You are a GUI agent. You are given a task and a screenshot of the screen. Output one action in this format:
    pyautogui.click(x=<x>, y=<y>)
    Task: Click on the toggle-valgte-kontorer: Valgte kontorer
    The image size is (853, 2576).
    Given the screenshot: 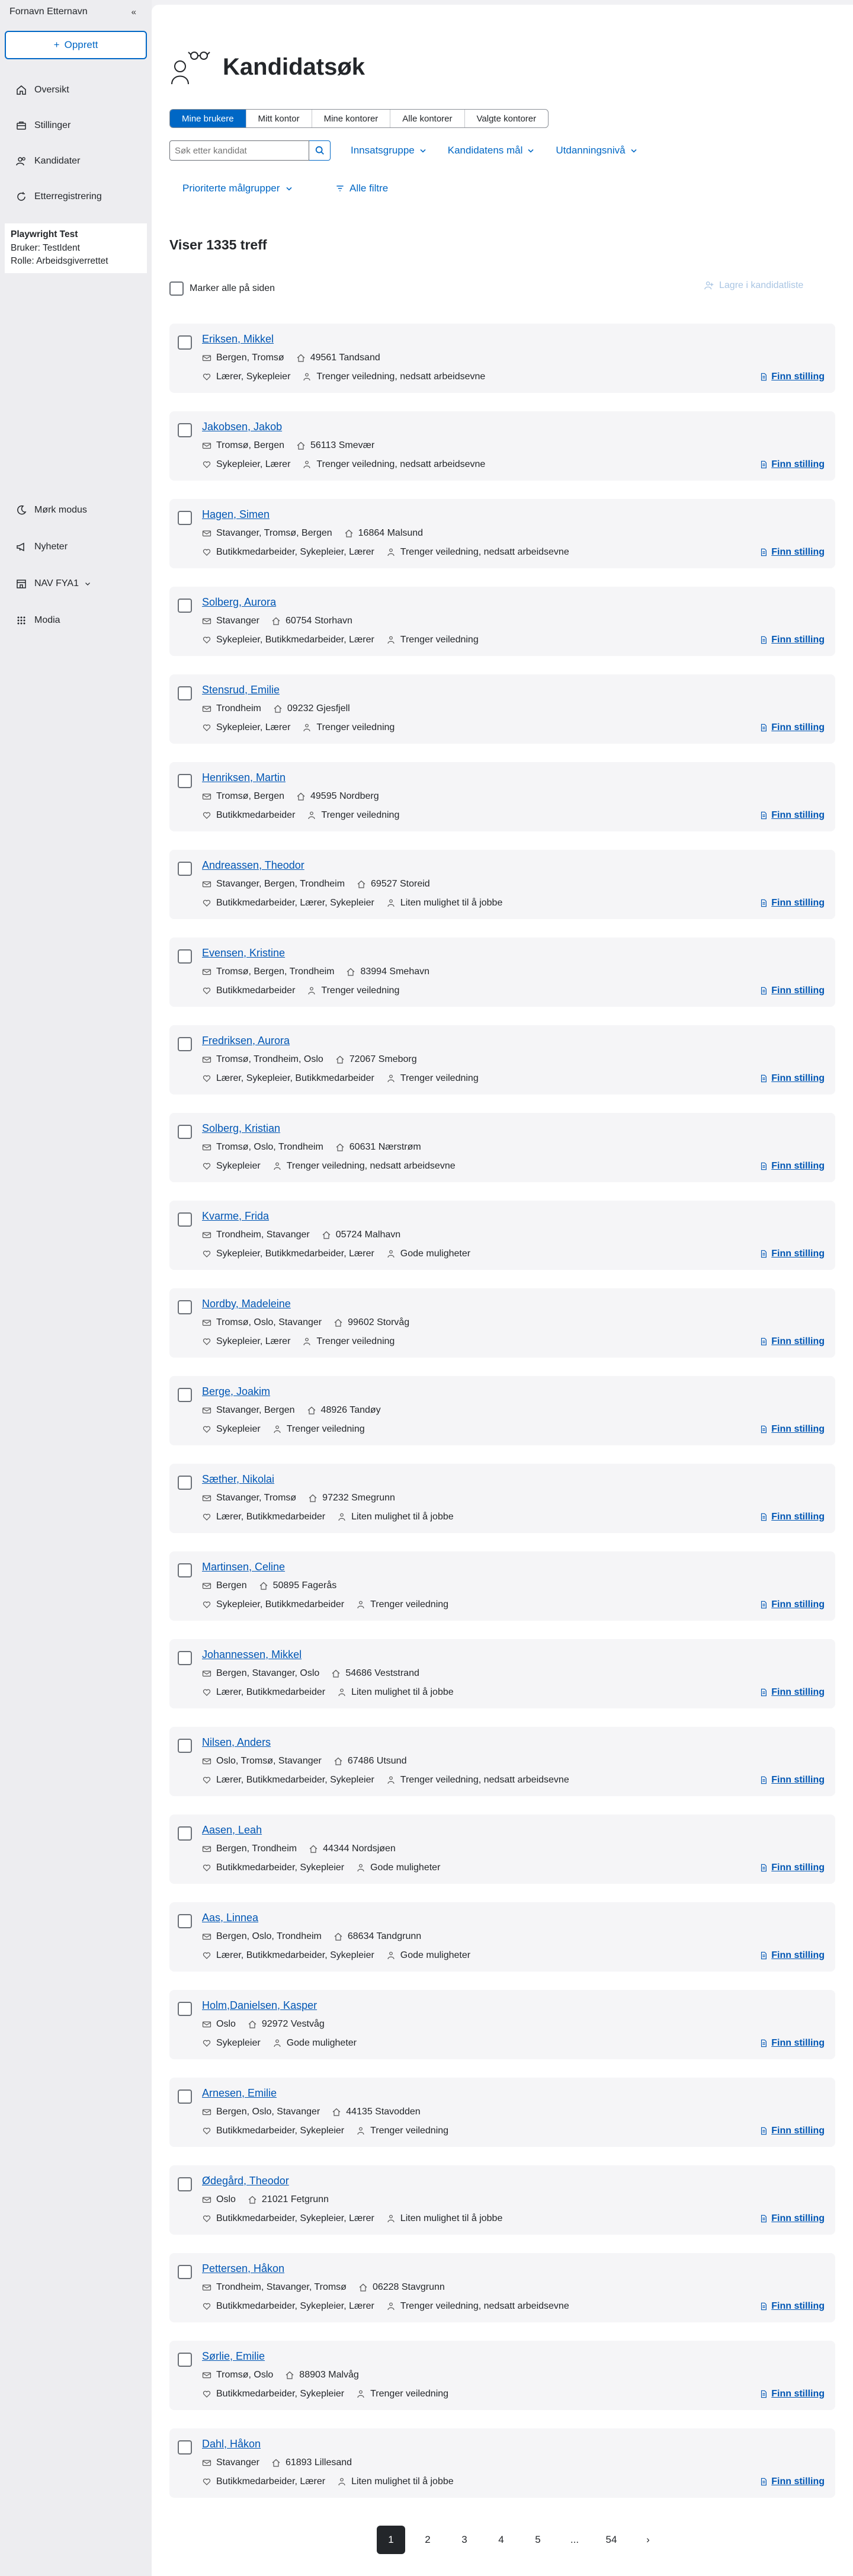 What is the action you would take?
    pyautogui.click(x=507, y=118)
    